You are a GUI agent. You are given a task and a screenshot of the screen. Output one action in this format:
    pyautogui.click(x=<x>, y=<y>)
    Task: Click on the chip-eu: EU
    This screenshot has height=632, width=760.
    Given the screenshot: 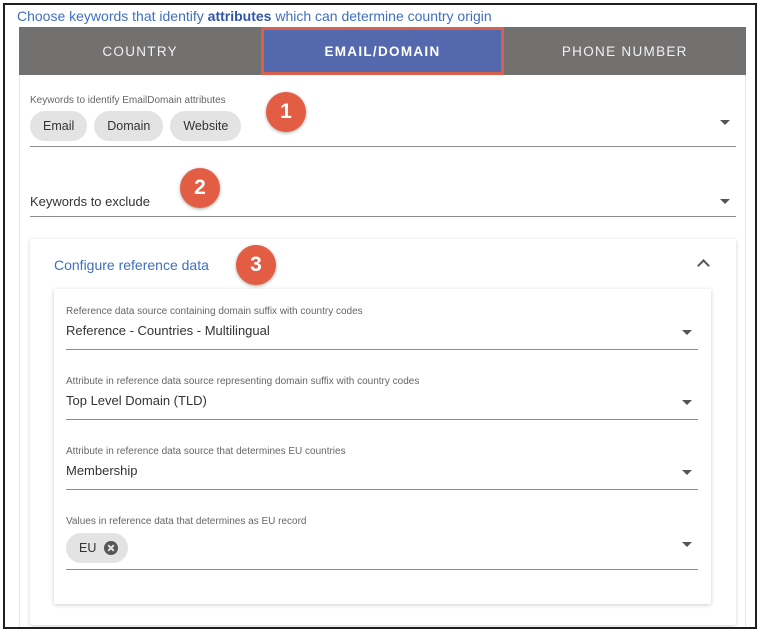 What is the action you would take?
    pyautogui.click(x=97, y=548)
    